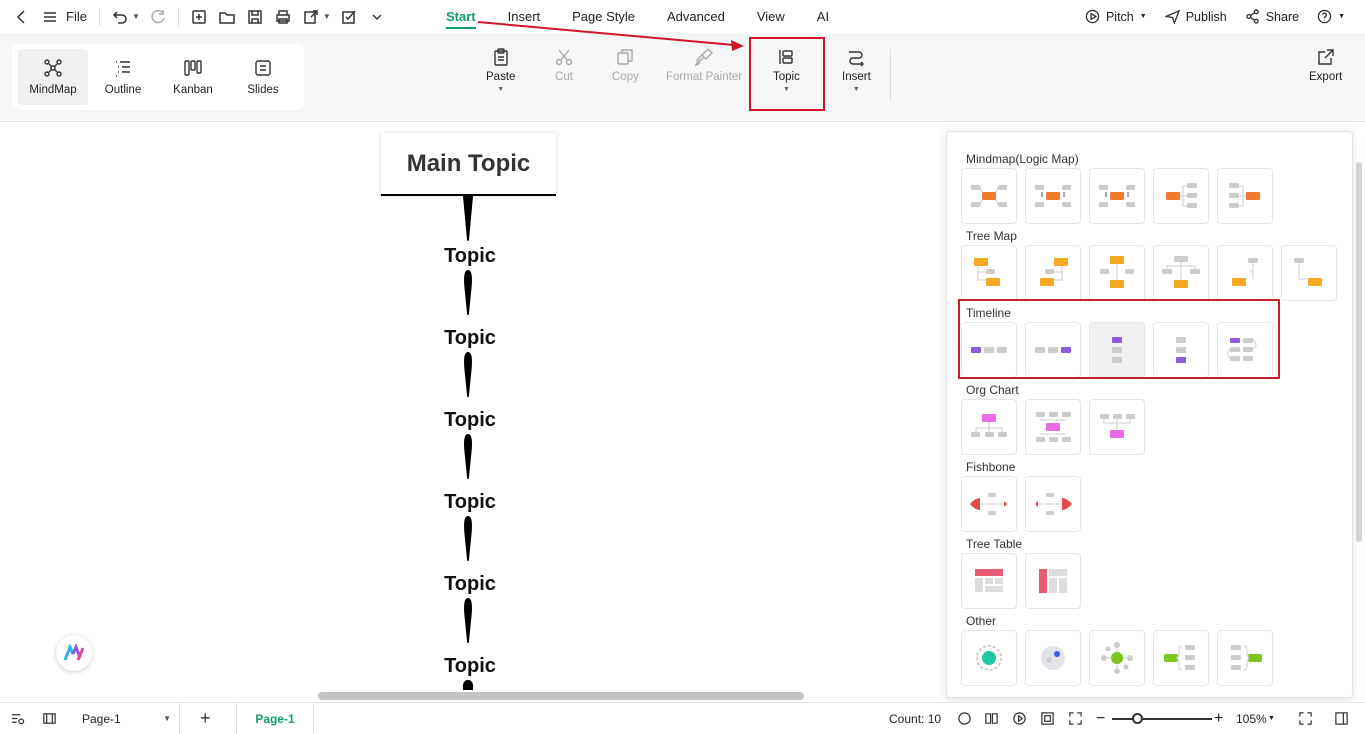  I want to click on view-outline-button: Outline, so click(123, 77).